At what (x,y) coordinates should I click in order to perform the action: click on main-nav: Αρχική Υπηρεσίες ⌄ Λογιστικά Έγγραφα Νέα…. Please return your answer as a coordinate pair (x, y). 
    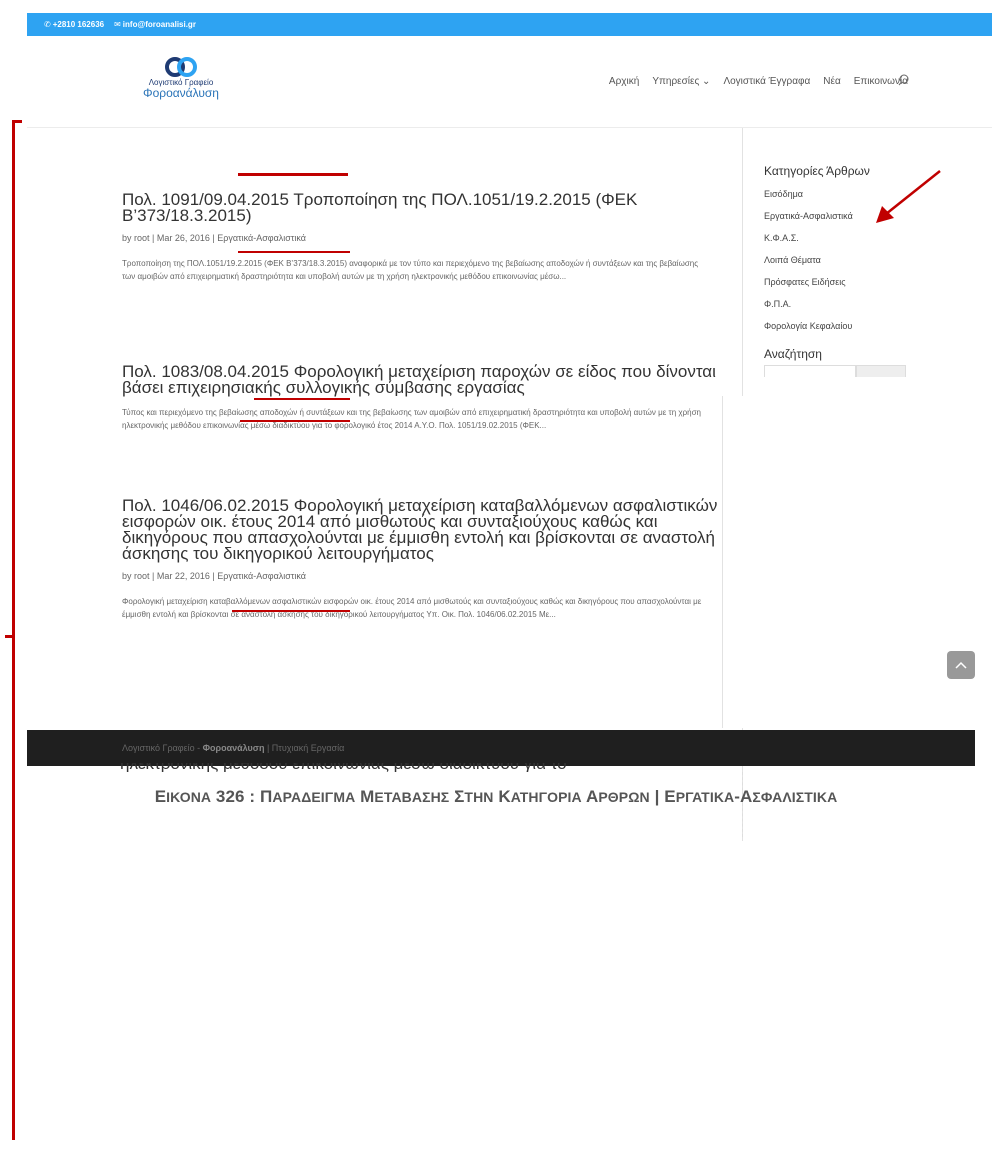
    Looking at the image, I should click on (758, 81).